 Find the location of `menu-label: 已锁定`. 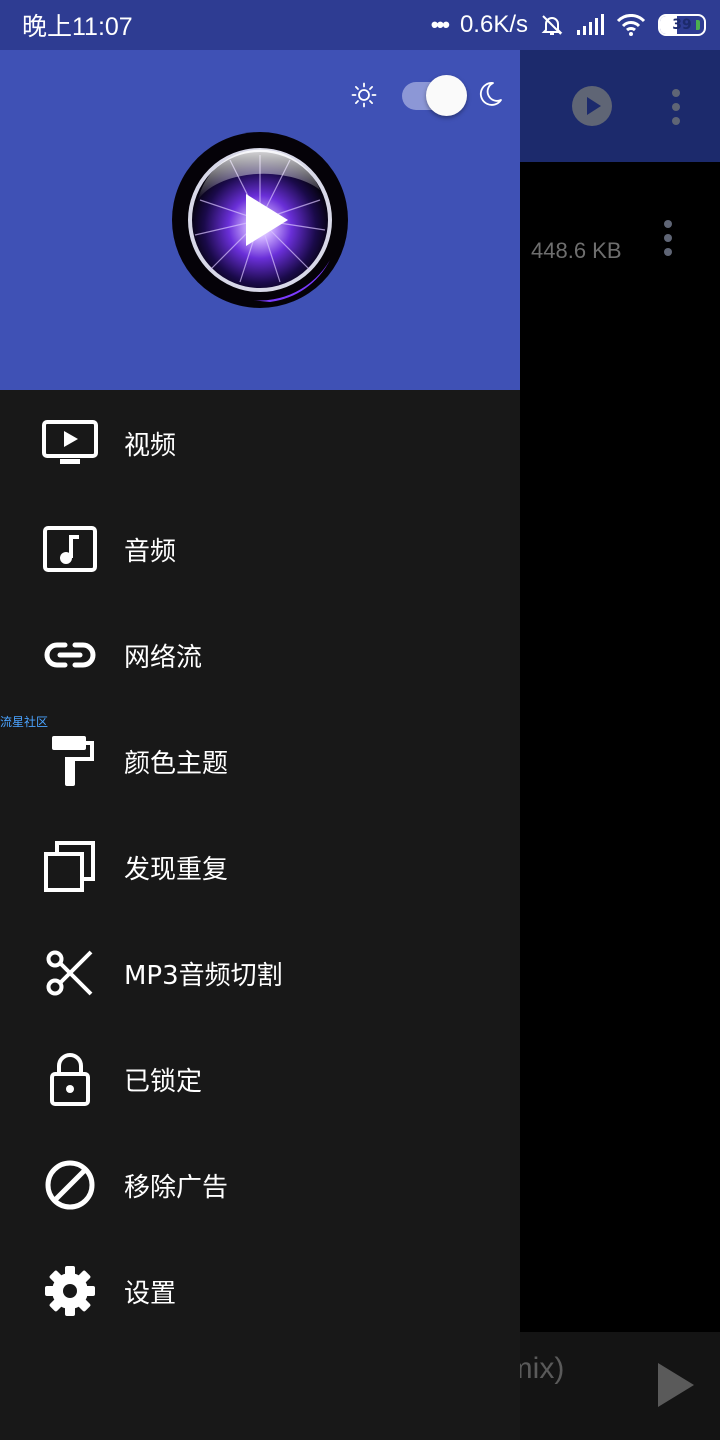

menu-label: 已锁定 is located at coordinates (163, 1081).